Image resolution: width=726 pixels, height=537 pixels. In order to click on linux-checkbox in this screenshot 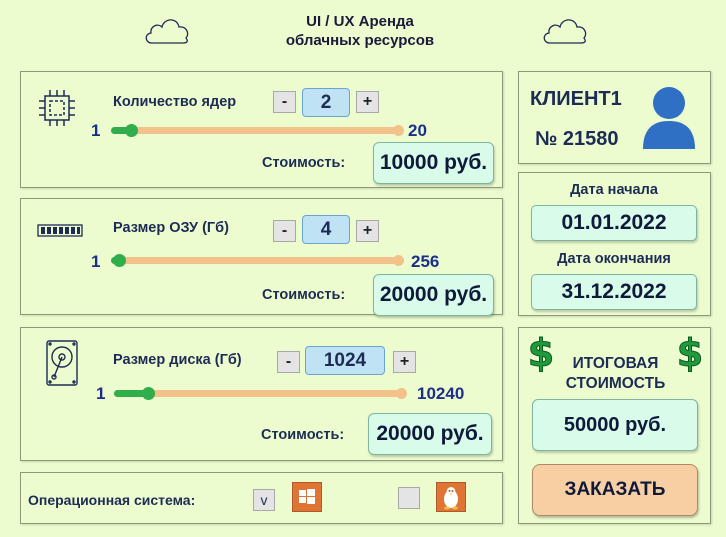, I will do `click(409, 498)`.